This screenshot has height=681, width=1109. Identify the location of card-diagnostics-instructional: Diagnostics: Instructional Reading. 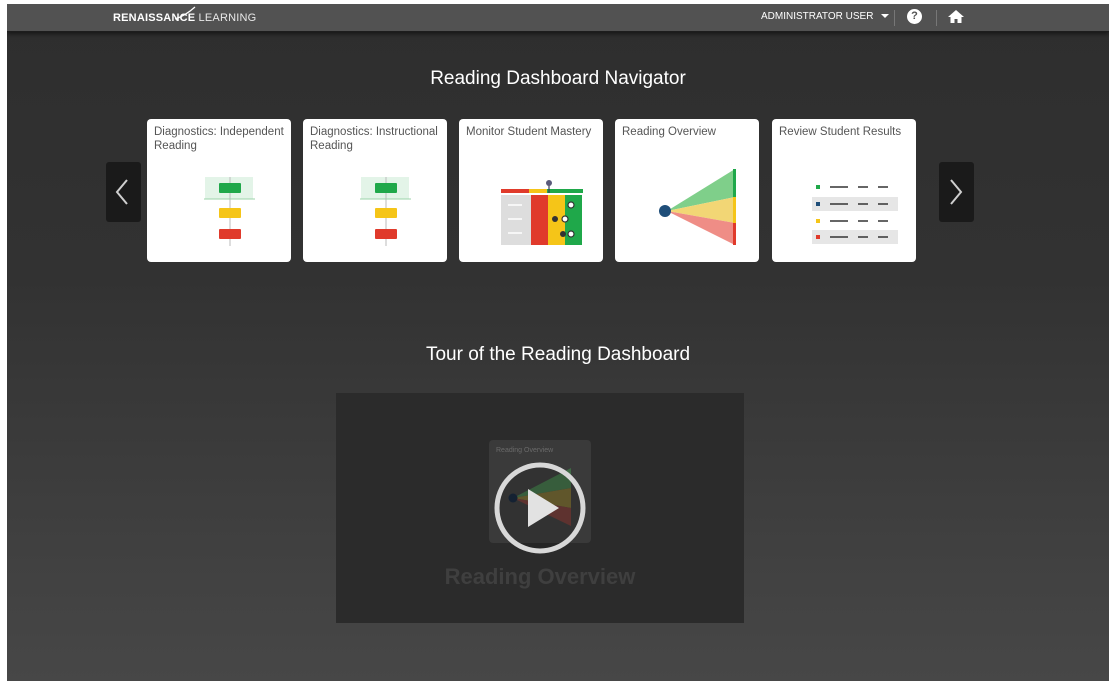
(375, 190).